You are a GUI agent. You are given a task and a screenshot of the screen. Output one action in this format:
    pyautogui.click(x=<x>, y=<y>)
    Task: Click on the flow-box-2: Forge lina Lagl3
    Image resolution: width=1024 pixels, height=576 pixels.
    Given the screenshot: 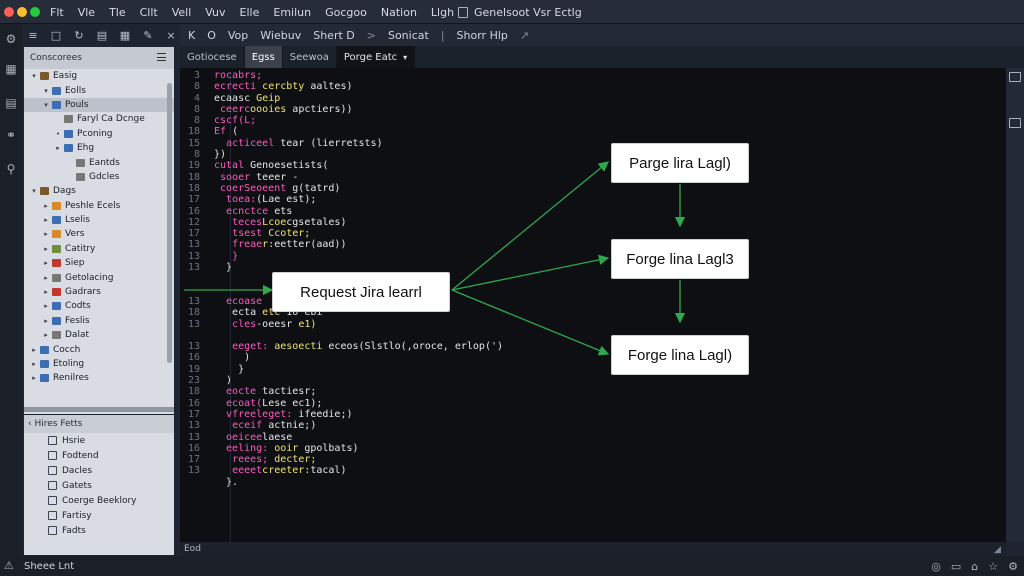 What is the action you would take?
    pyautogui.click(x=680, y=259)
    